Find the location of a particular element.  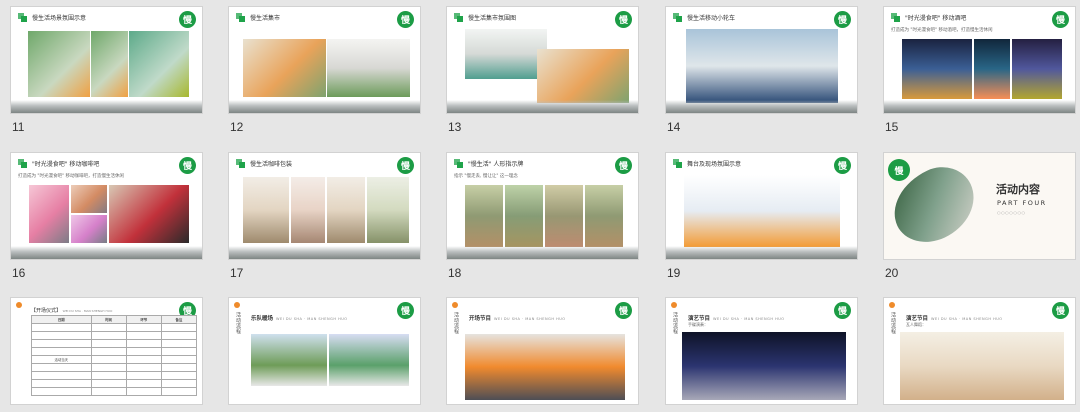

slide-thumbnail: 慢生活移动小轮车 慢 is located at coordinates (761, 60).